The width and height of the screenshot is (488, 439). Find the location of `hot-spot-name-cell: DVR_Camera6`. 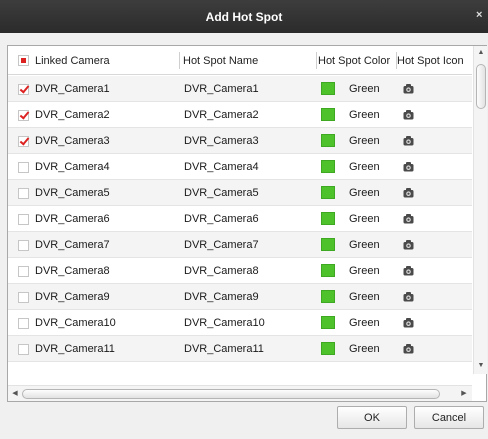

hot-spot-name-cell: DVR_Camera6 is located at coordinates (221, 219).